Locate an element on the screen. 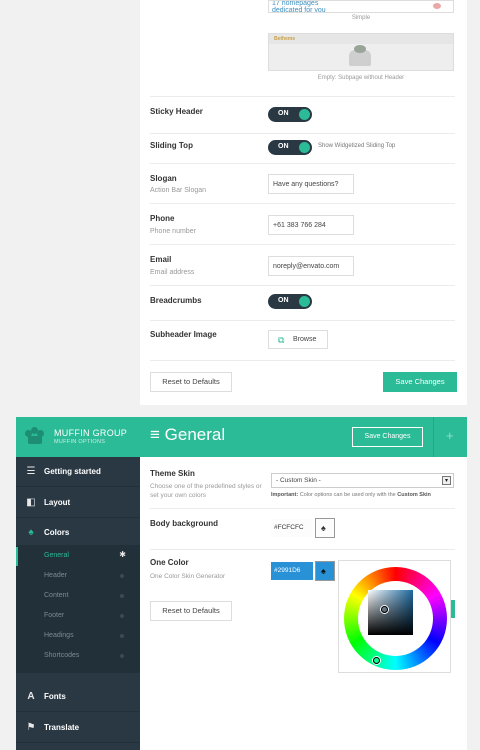  submenu-item-footer: Footer is located at coordinates (78, 616).